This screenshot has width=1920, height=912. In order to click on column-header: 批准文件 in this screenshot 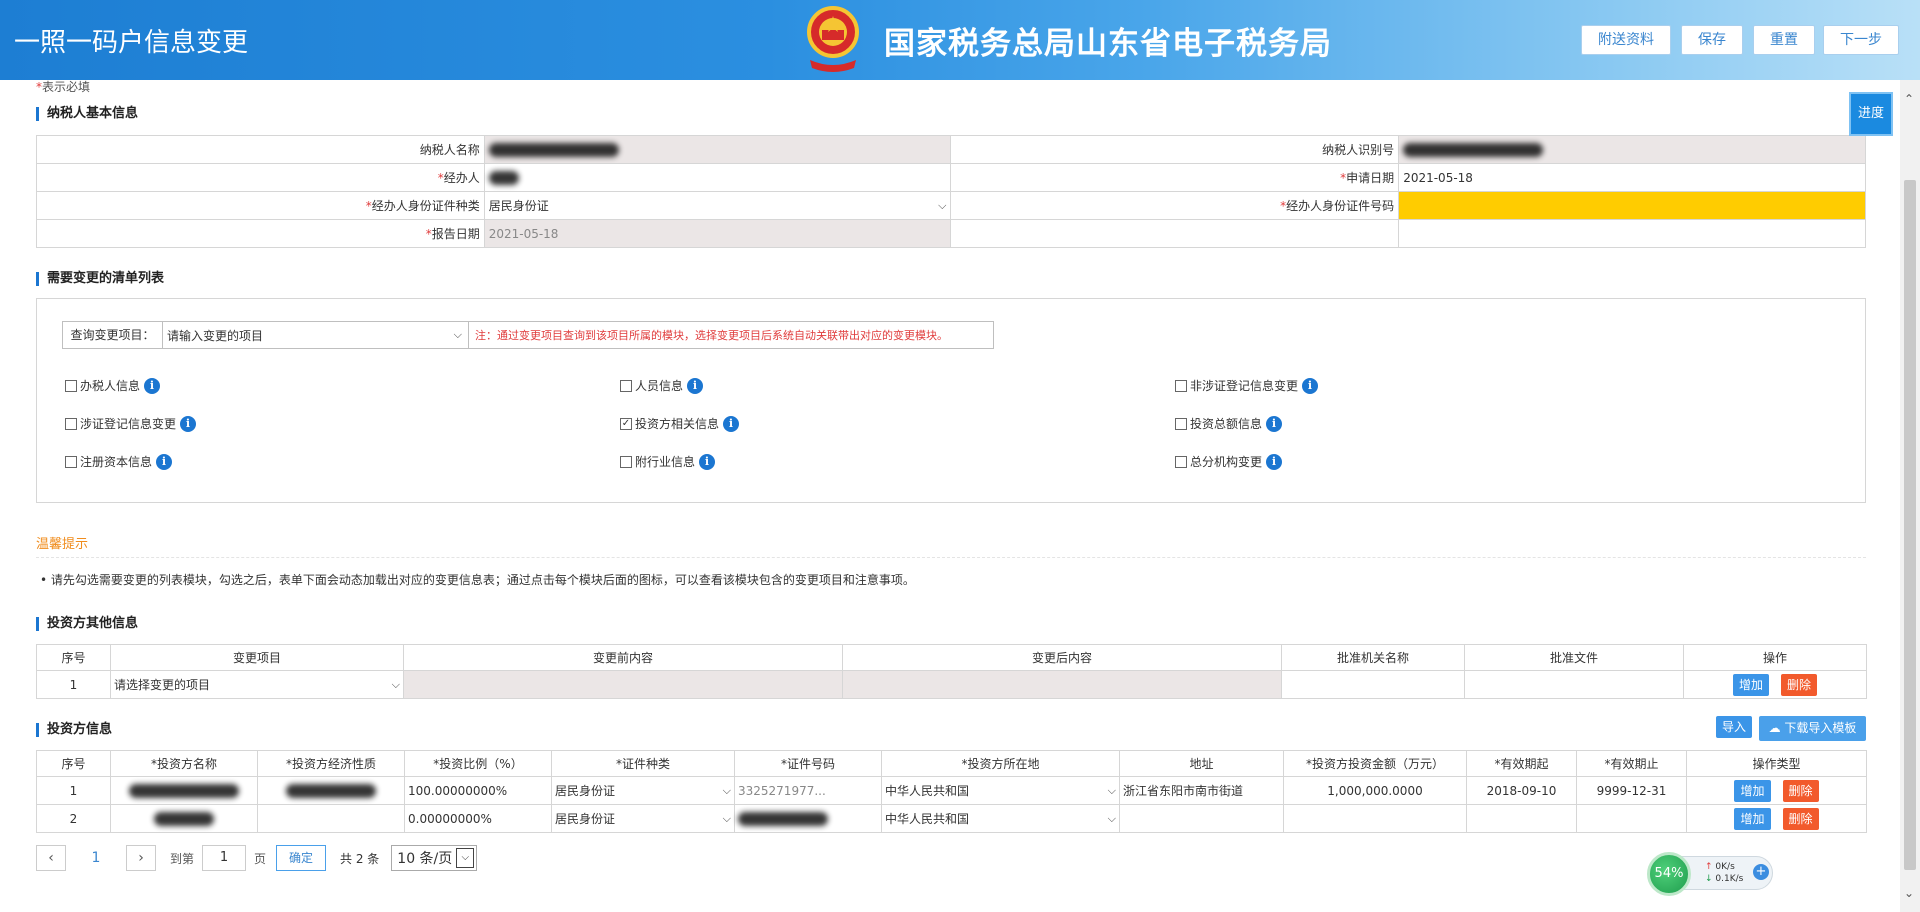, I will do `click(1574, 657)`.